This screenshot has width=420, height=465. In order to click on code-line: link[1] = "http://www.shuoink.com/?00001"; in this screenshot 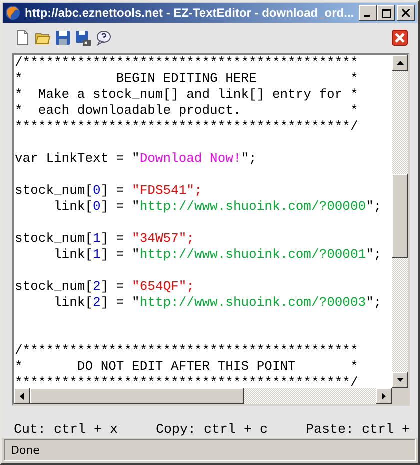, I will do `click(218, 255)`.